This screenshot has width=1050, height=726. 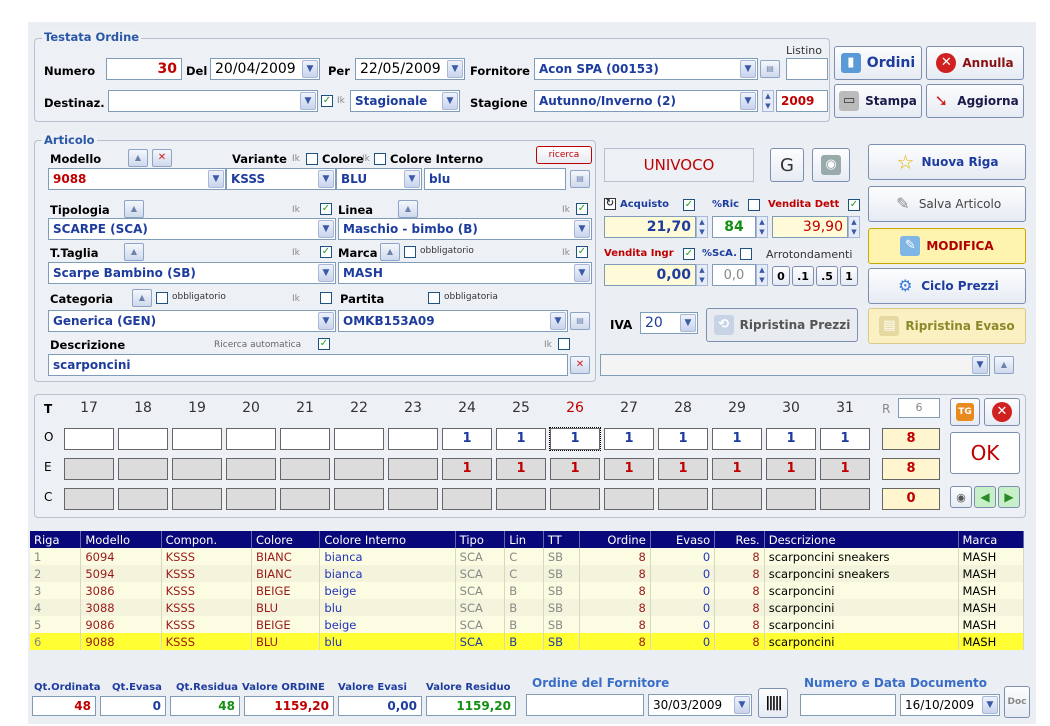 What do you see at coordinates (807, 69) in the screenshot?
I see `listino-field` at bounding box center [807, 69].